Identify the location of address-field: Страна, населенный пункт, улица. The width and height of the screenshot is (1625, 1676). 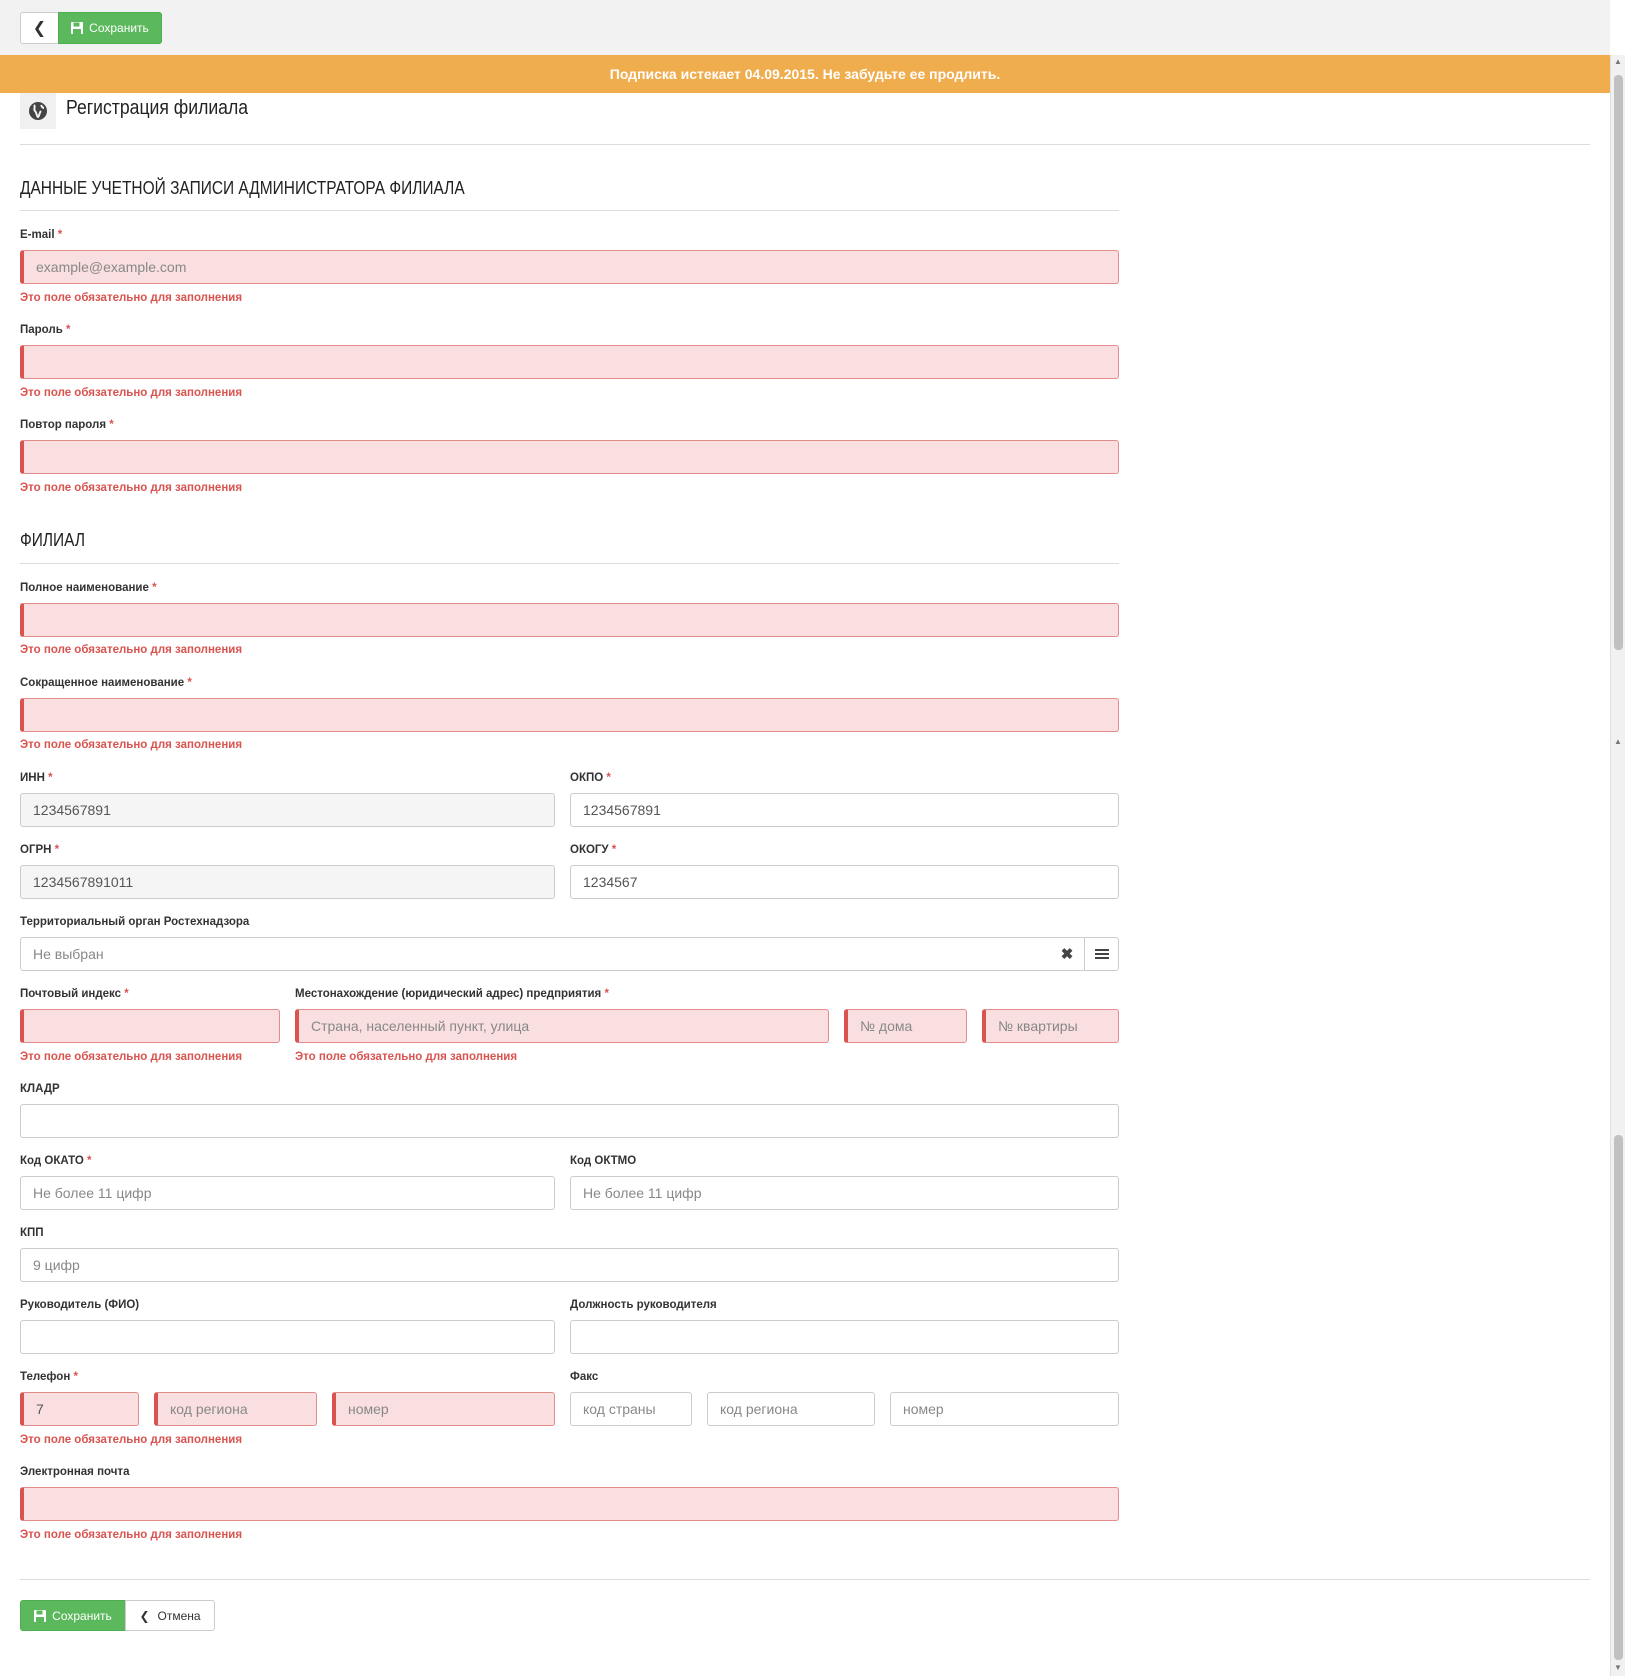
(562, 1026).